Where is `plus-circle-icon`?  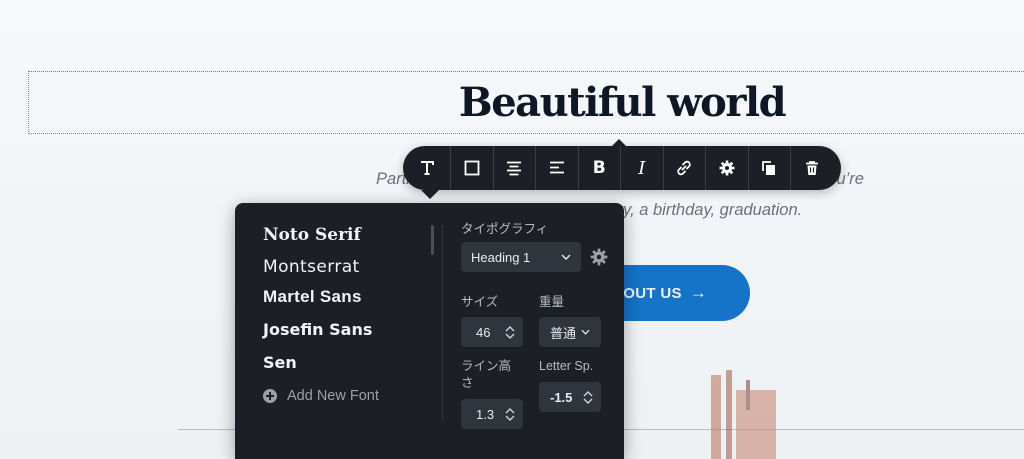
plus-circle-icon is located at coordinates (270, 396).